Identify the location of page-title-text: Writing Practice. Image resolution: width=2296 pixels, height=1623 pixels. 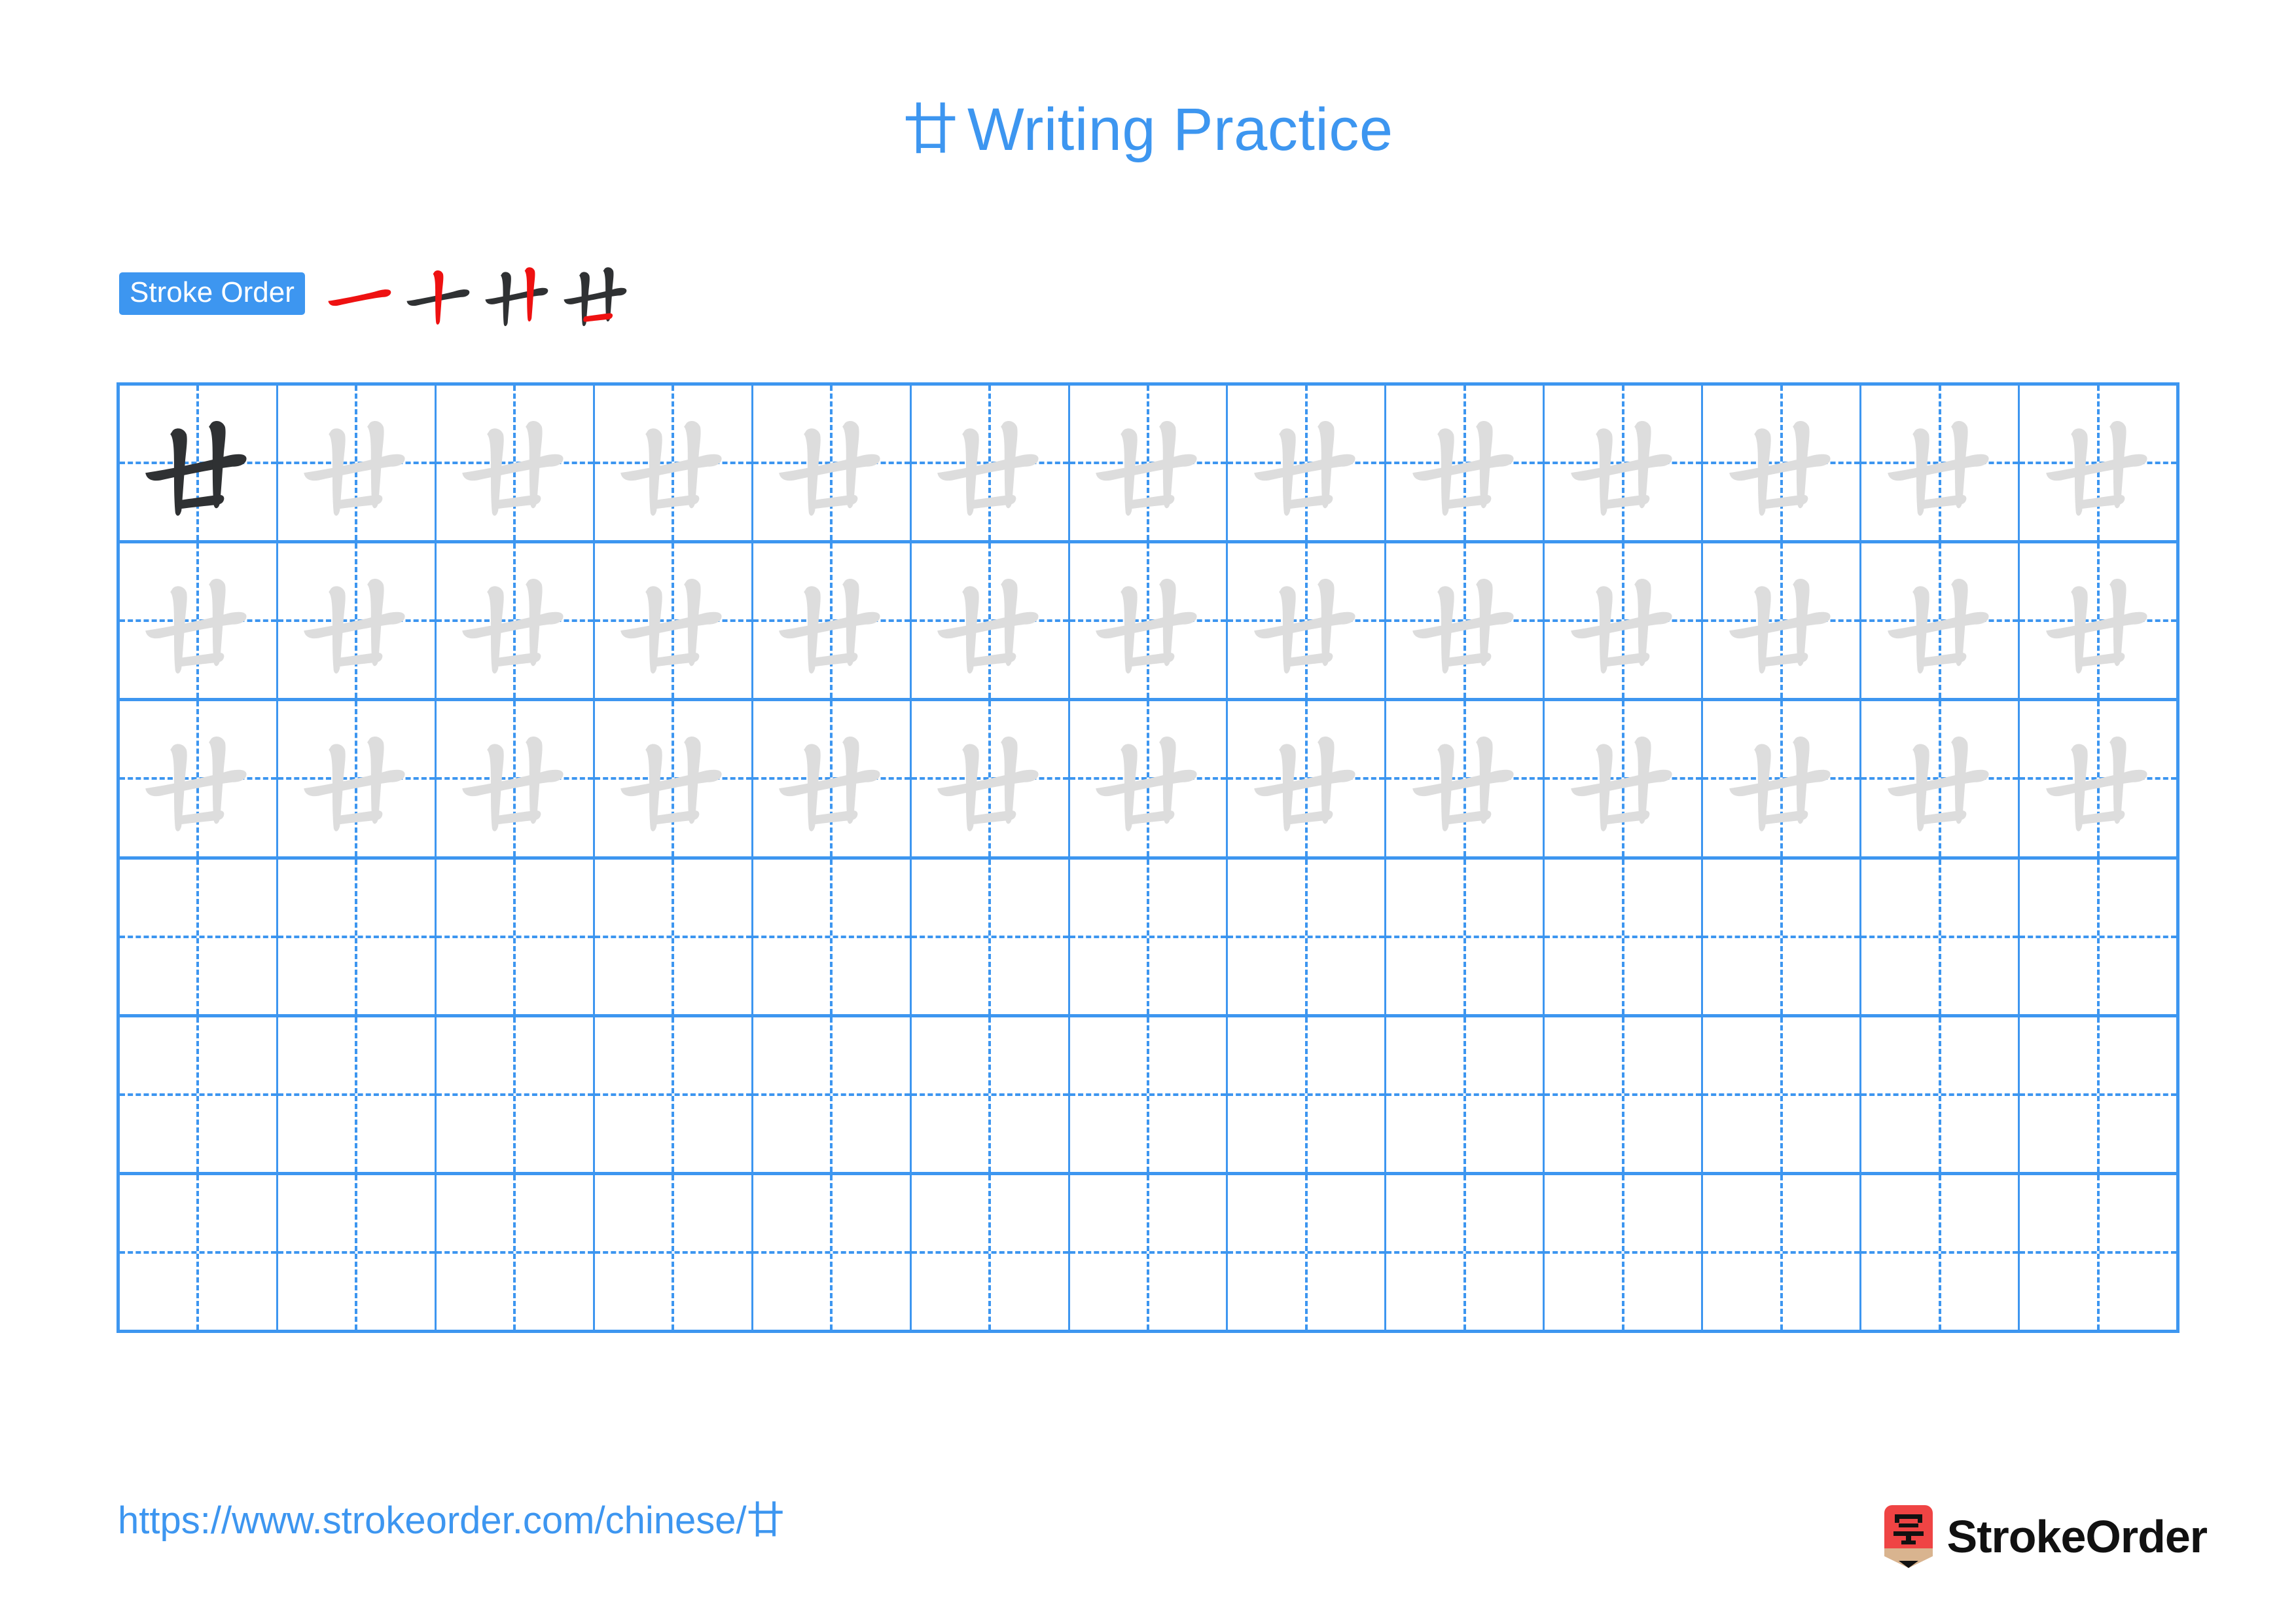
(1180, 129).